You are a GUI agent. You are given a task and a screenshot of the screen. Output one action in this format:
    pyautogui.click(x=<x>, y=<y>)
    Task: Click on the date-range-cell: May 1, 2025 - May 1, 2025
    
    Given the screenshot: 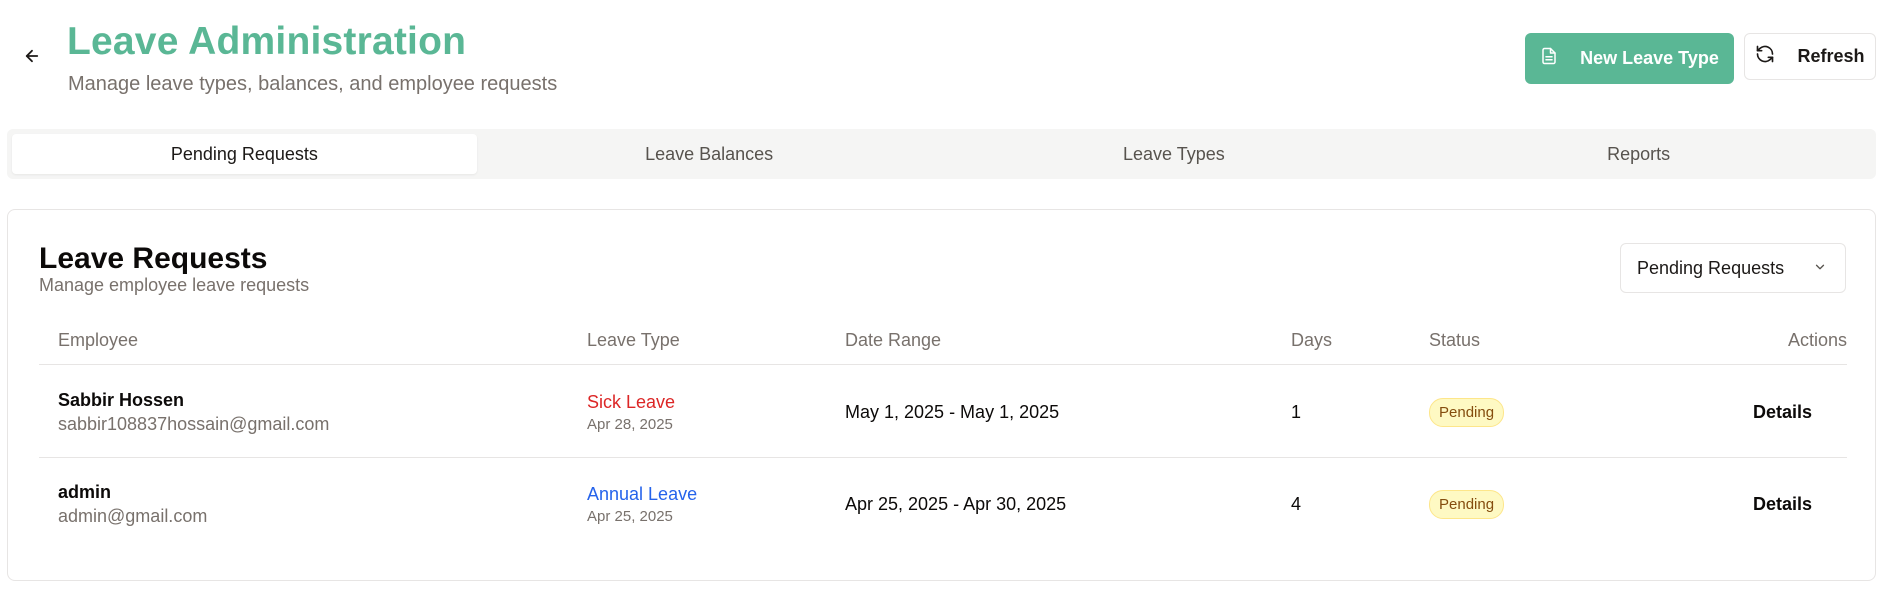 What is the action you would take?
    pyautogui.click(x=952, y=412)
    